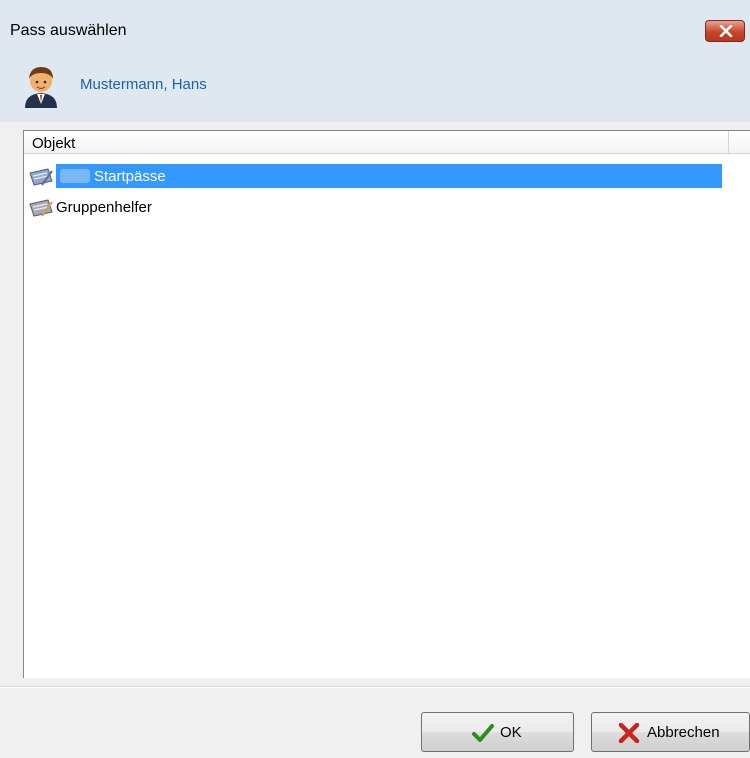 This screenshot has width=750, height=758. What do you see at coordinates (497, 732) in the screenshot?
I see `ok-button: OK` at bounding box center [497, 732].